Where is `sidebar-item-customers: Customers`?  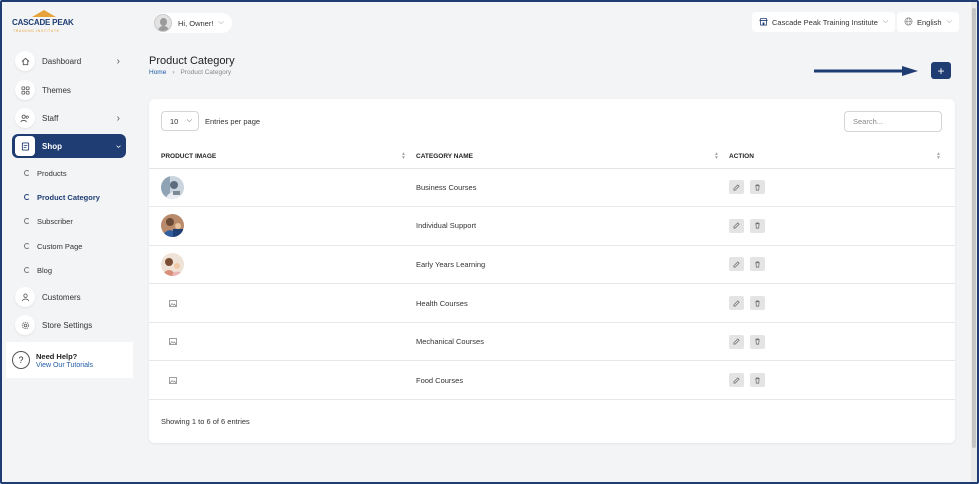
sidebar-item-customers: Customers is located at coordinates (69, 297).